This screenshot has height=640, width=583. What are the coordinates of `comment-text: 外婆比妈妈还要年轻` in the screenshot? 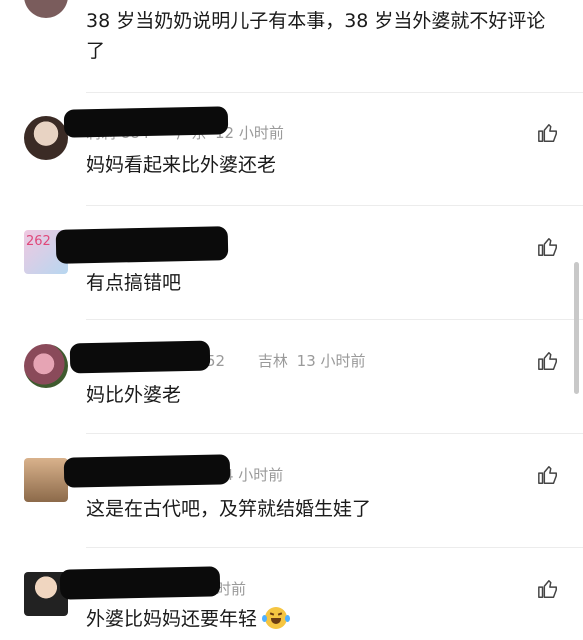 It's located at (188, 619).